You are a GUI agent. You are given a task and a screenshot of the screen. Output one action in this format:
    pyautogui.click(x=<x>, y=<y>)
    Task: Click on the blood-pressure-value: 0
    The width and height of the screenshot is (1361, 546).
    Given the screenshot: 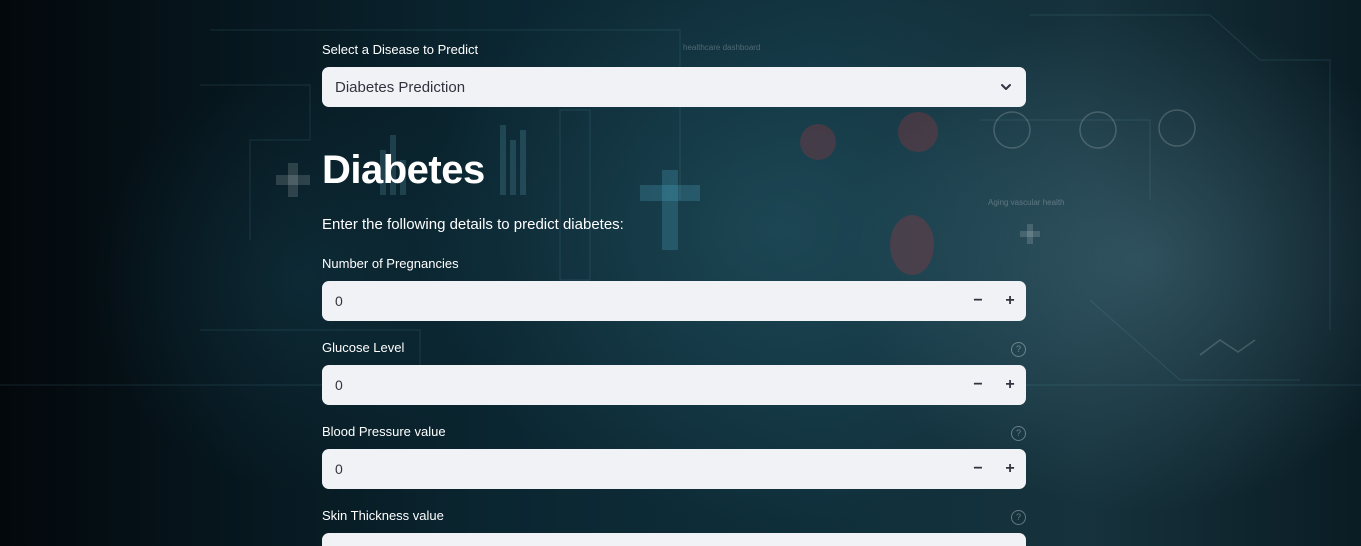 What is the action you would take?
    pyautogui.click(x=642, y=469)
    